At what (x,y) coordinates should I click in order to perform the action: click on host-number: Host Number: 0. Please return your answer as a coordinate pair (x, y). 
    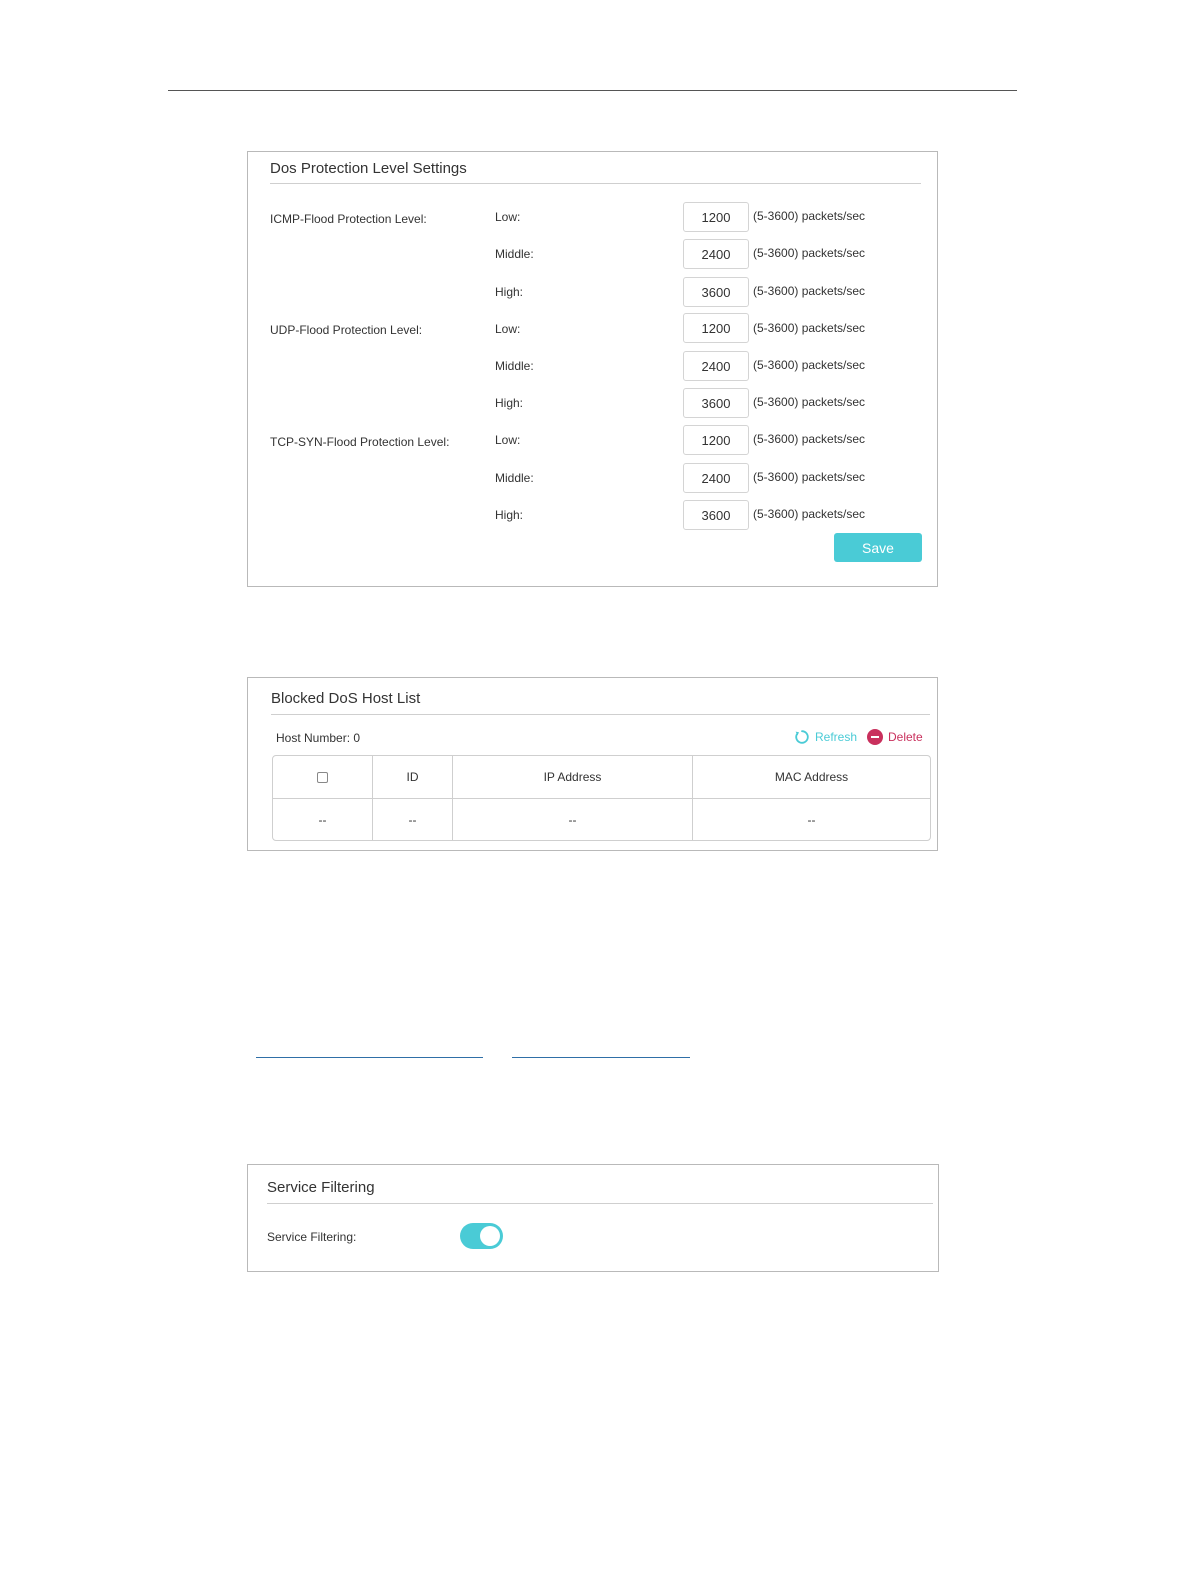
    Looking at the image, I should click on (318, 738).